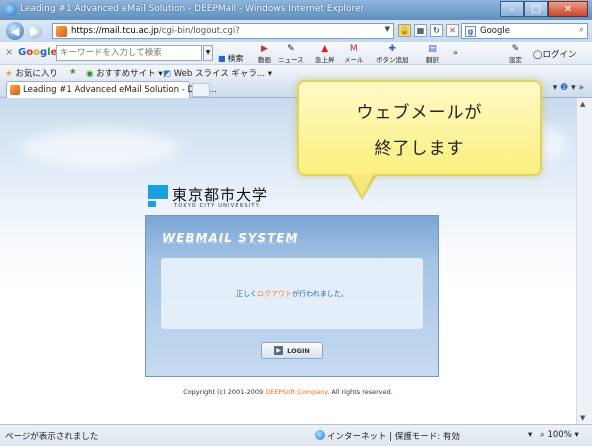  Describe the element at coordinates (555, 54) in the screenshot. I see `login-link: ◯ログイン` at that location.